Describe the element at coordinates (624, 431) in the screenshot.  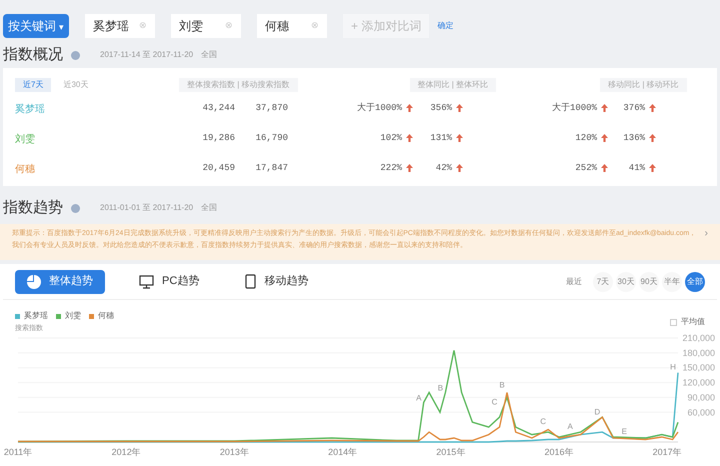
I see `event-marker: E` at that location.